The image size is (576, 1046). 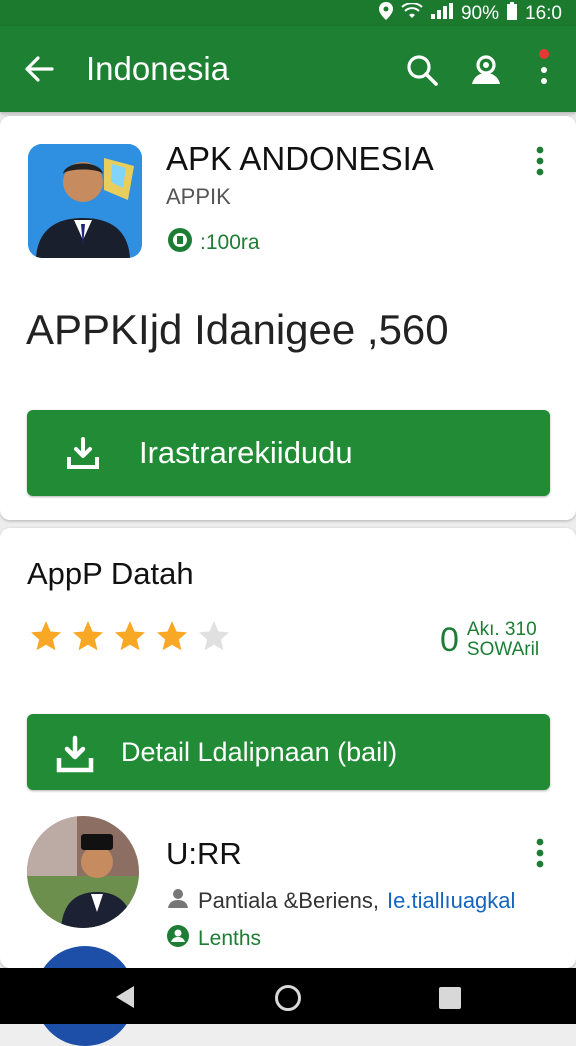 What do you see at coordinates (83, 872) in the screenshot?
I see `avatar` at bounding box center [83, 872].